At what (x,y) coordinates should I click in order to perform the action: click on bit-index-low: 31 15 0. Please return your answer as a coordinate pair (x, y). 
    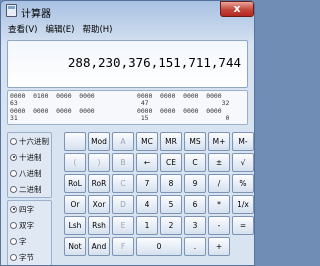
    Looking at the image, I should click on (120, 118).